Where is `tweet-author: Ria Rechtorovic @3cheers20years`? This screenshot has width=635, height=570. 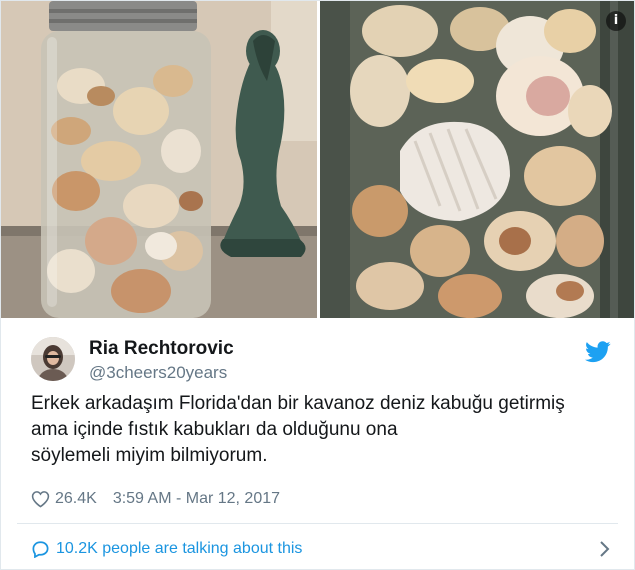
tweet-author: Ria Rechtorovic @3cheers20years is located at coordinates (321, 360).